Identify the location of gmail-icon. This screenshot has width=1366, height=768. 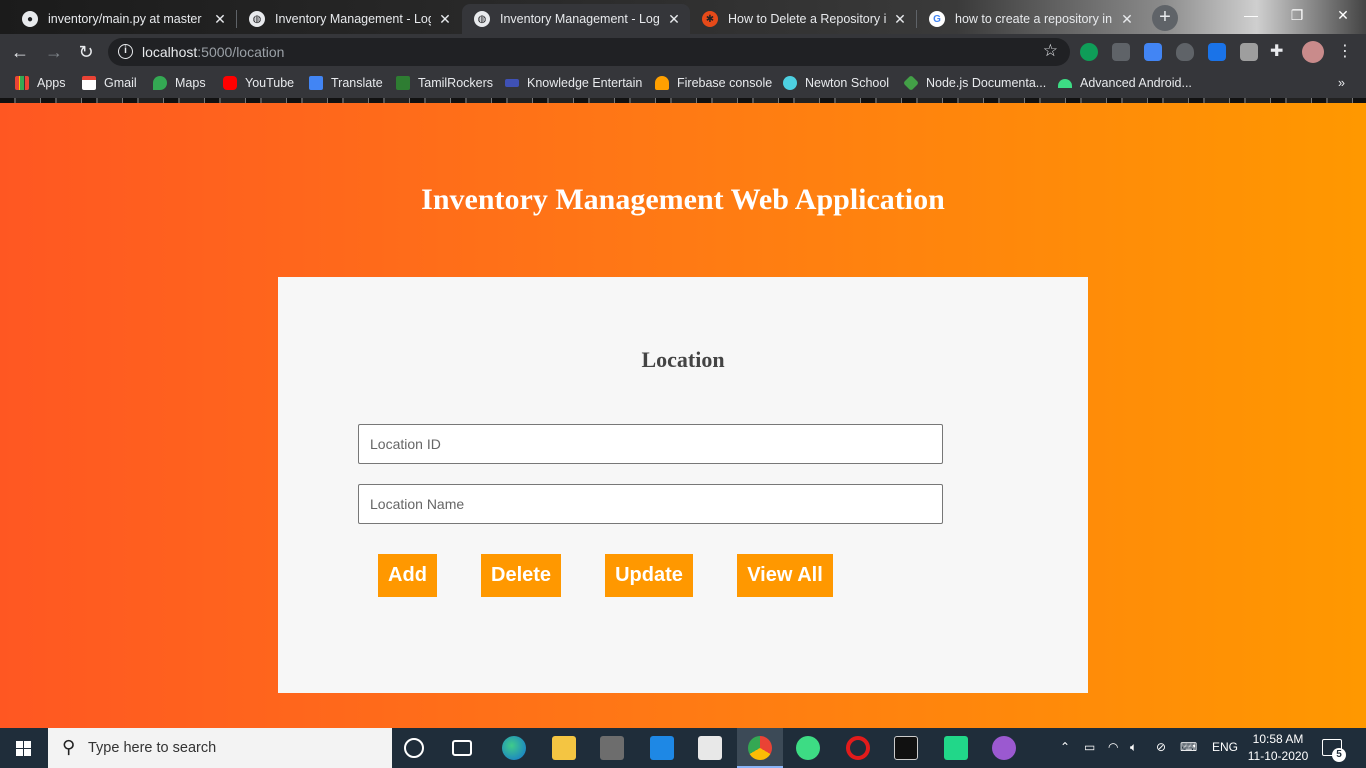
(89, 83).